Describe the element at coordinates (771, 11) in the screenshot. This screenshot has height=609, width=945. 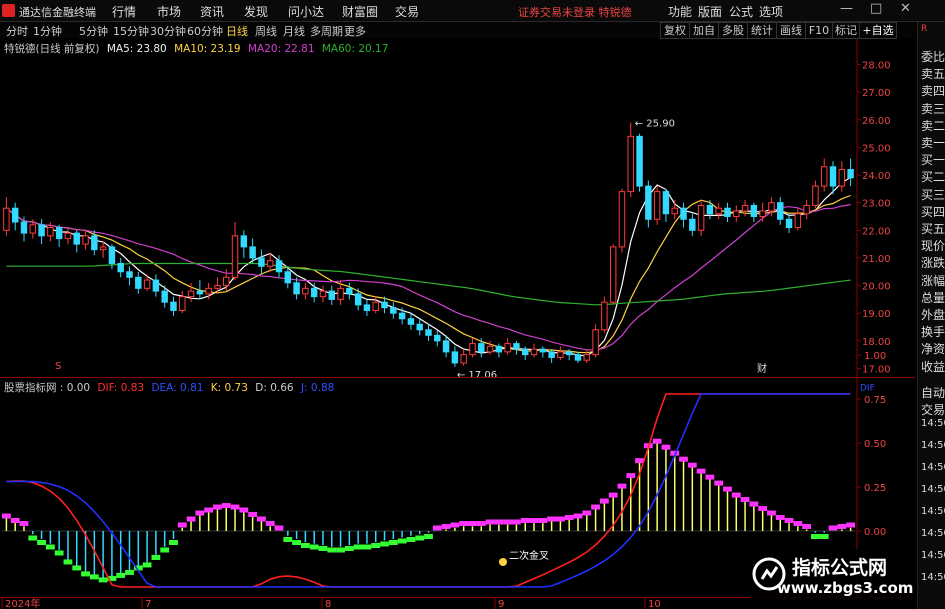
I see `menu-options: 选项` at that location.